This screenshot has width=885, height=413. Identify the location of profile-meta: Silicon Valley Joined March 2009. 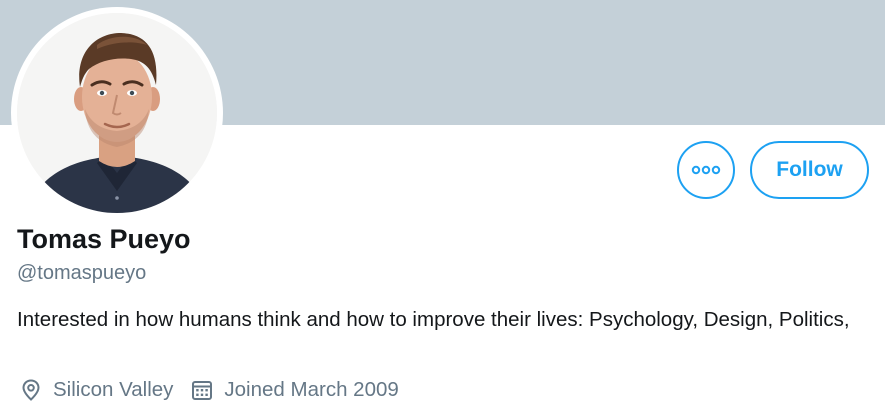
(209, 390).